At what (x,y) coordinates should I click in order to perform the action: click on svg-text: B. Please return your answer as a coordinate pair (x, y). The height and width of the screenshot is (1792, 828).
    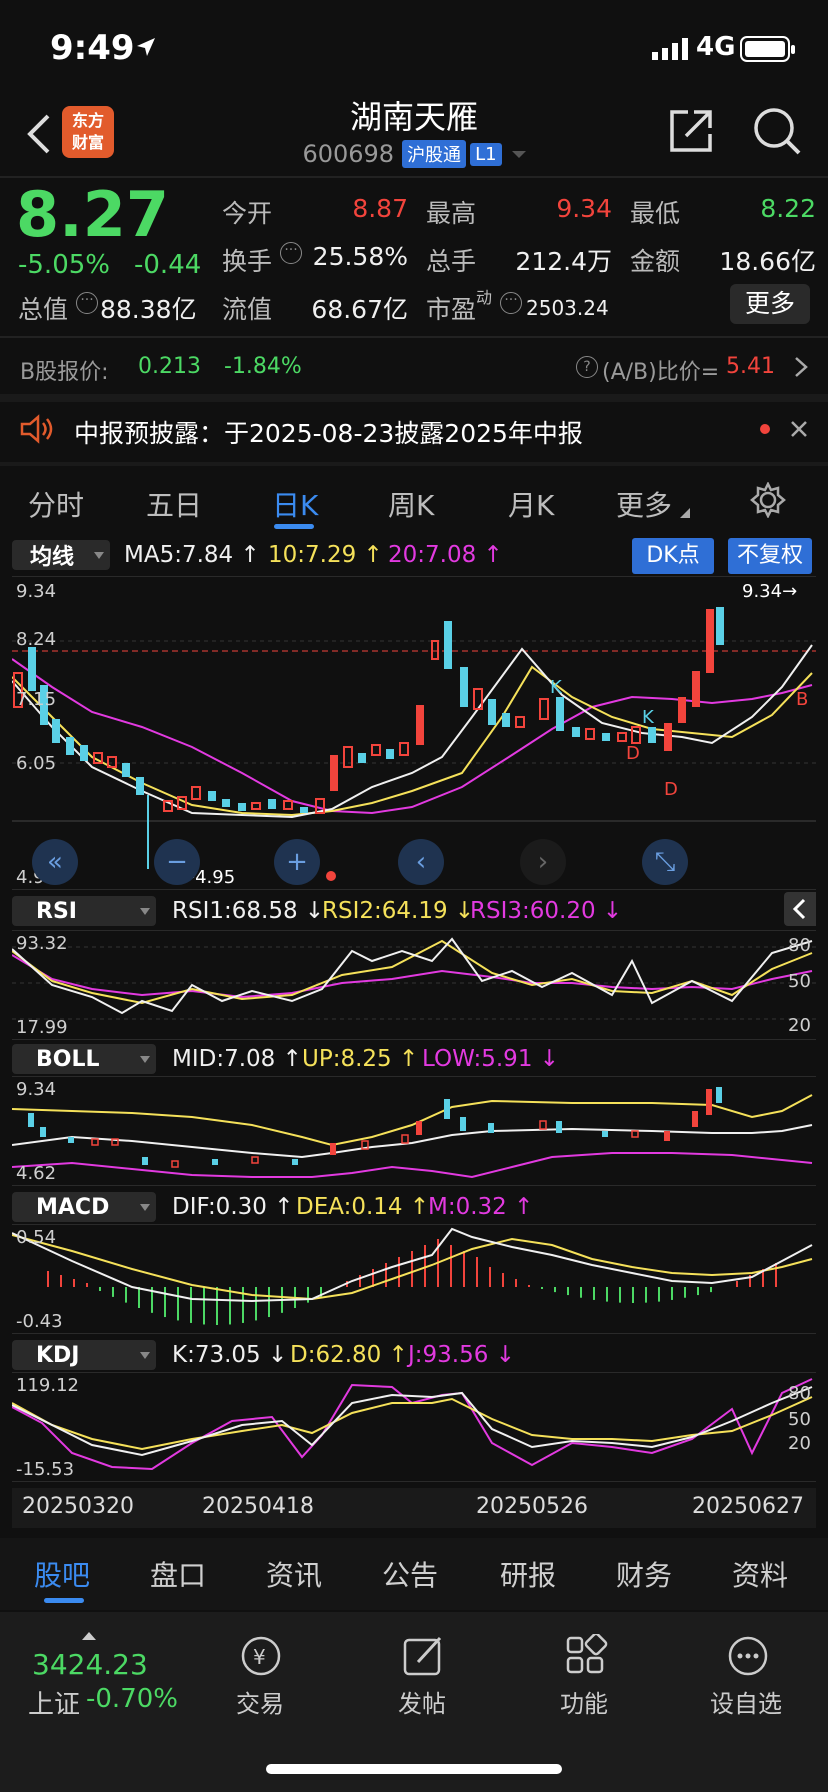
    Looking at the image, I should click on (802, 699).